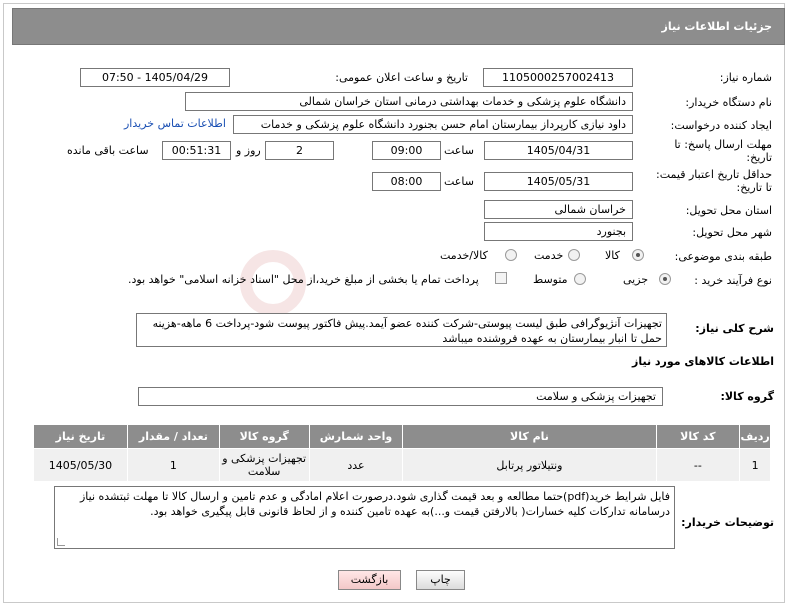  What do you see at coordinates (550, 279) in the screenshot?
I see `process-option-medium: متوسط` at bounding box center [550, 279].